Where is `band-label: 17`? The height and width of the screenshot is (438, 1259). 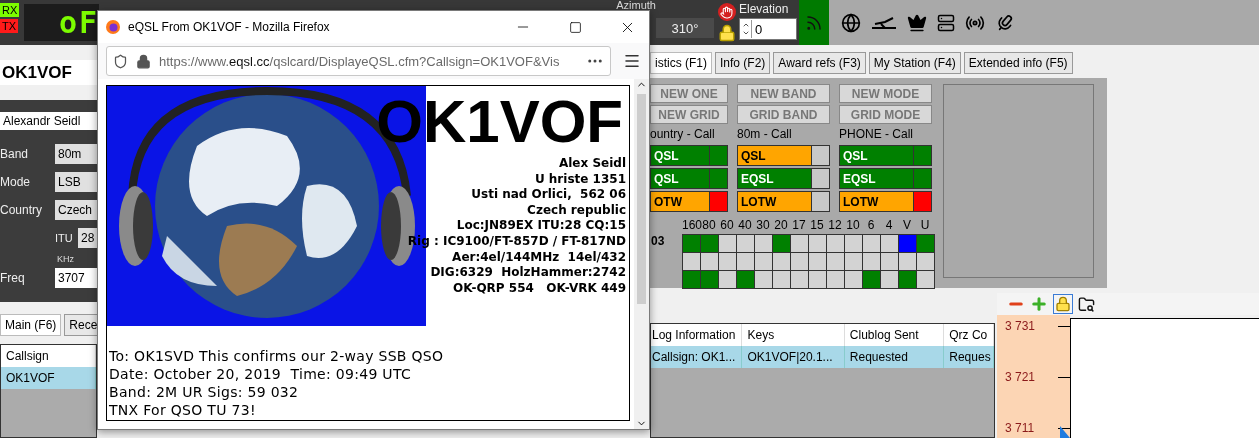
band-label: 17 is located at coordinates (799, 226).